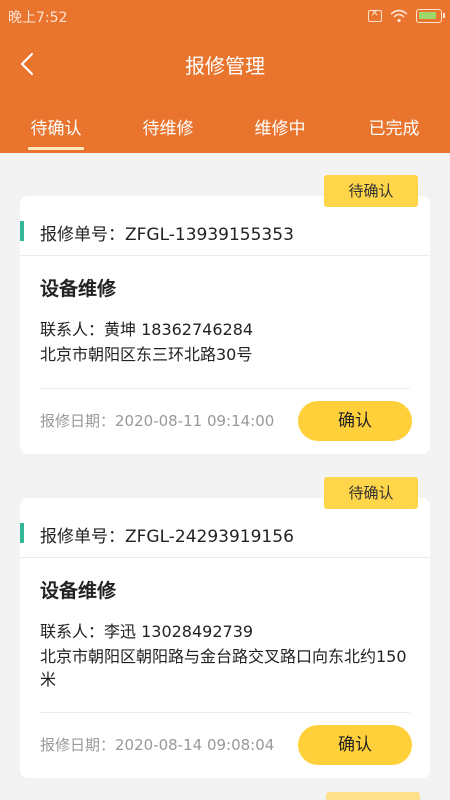 The image size is (450, 800). I want to click on wifi-icon, so click(399, 16).